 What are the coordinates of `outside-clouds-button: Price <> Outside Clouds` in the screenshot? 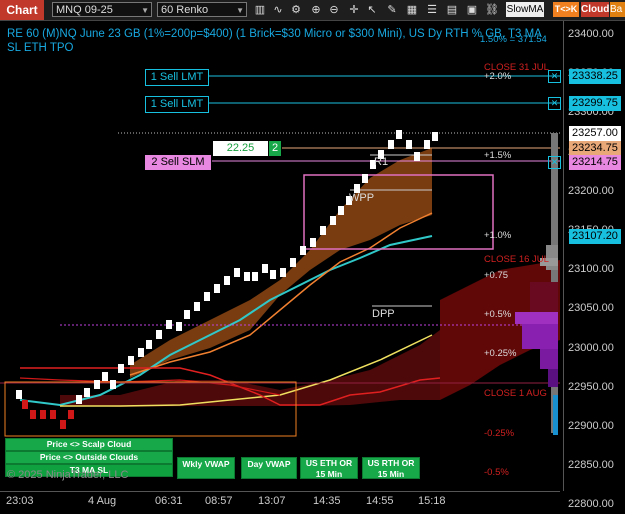 It's located at (89, 457).